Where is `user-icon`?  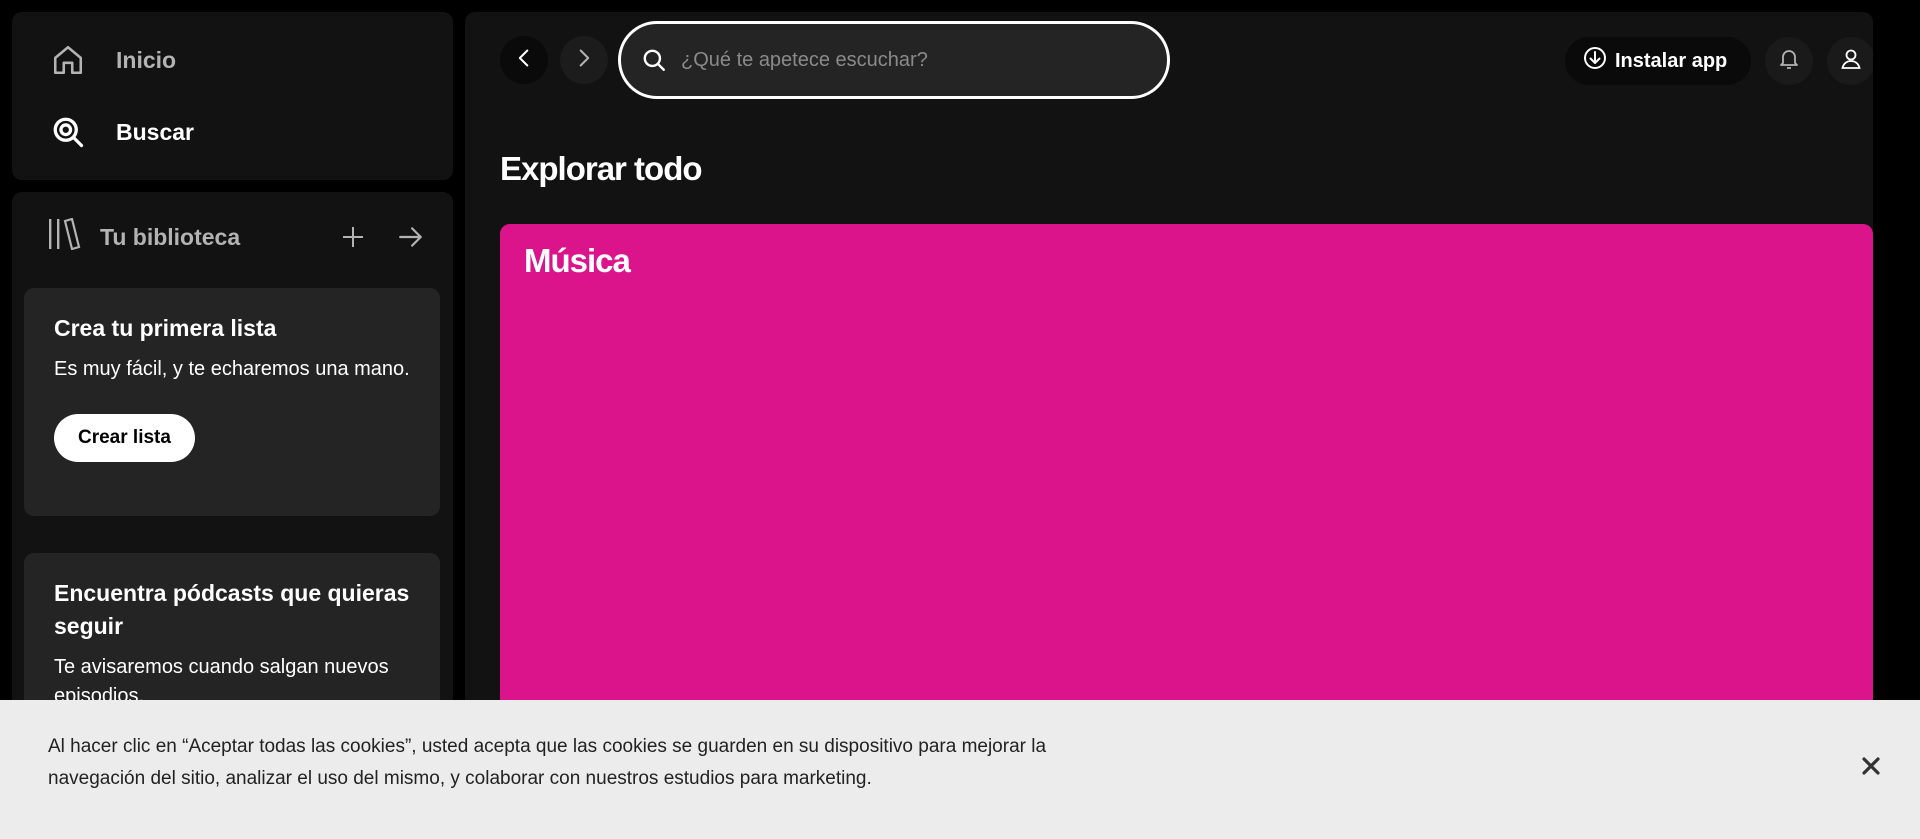
user-icon is located at coordinates (1851, 61).